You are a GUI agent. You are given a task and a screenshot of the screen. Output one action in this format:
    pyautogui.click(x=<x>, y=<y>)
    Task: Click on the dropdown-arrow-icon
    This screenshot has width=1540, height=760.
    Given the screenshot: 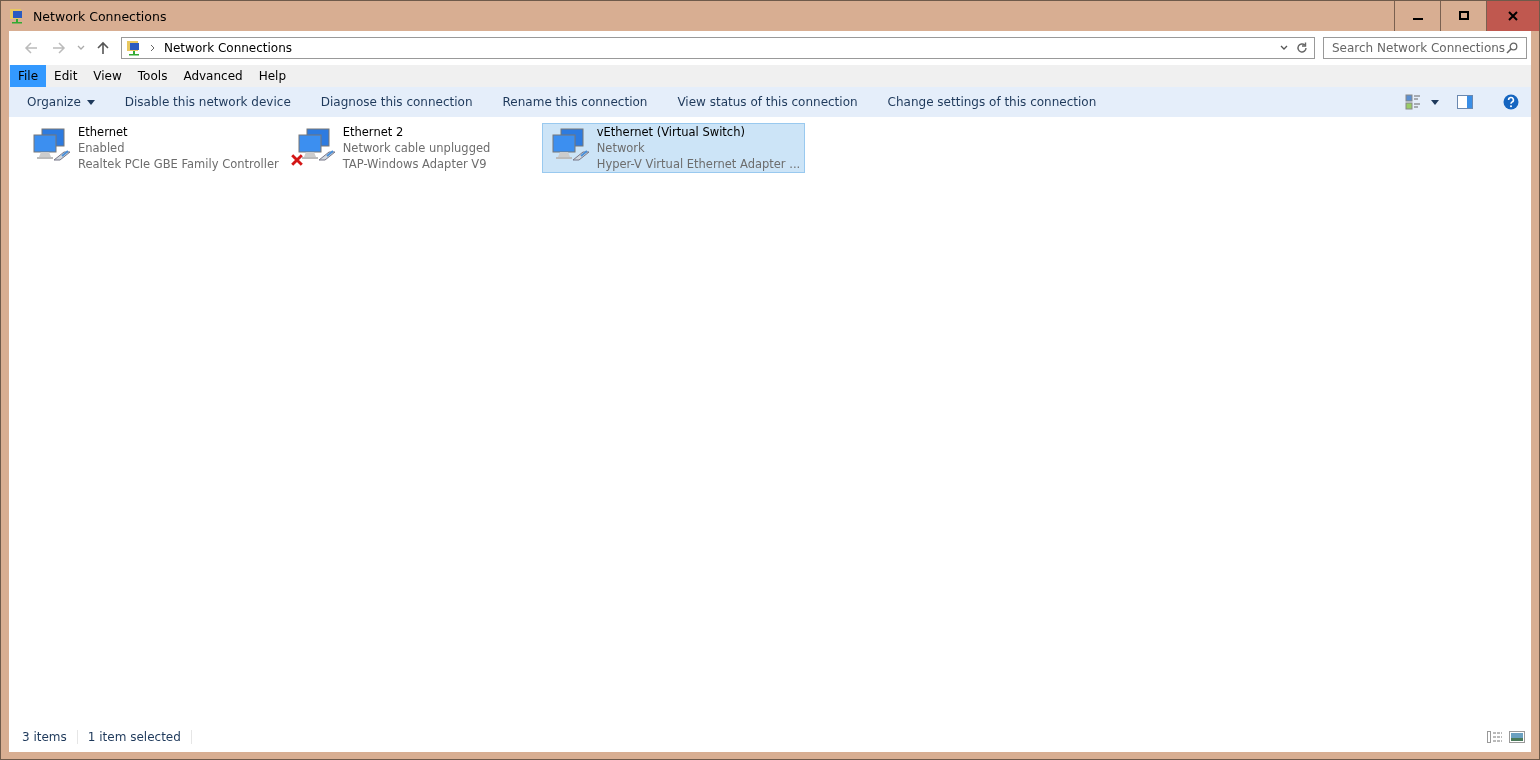 What is the action you would take?
    pyautogui.click(x=1435, y=102)
    